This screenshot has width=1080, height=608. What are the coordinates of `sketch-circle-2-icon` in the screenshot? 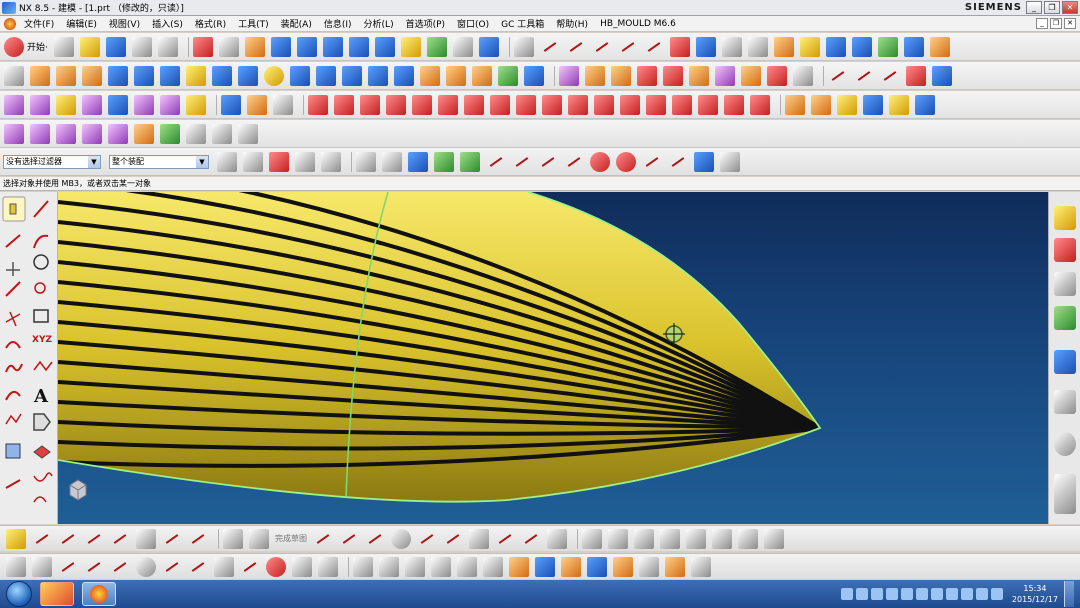 It's located at (146, 566).